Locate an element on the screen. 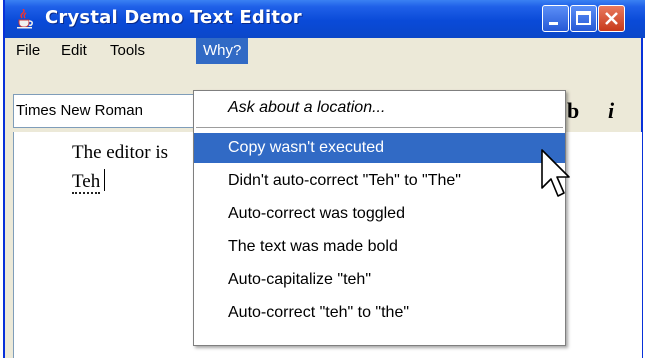 The width and height of the screenshot is (645, 358). font-family-select: Times New Roman is located at coordinates (106, 111).